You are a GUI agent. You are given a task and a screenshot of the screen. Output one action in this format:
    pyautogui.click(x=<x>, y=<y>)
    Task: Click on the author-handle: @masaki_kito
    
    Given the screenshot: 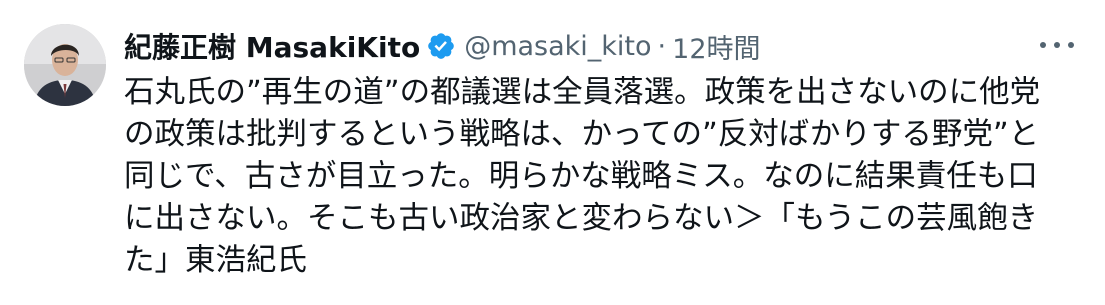 What is the action you would take?
    pyautogui.click(x=557, y=46)
    